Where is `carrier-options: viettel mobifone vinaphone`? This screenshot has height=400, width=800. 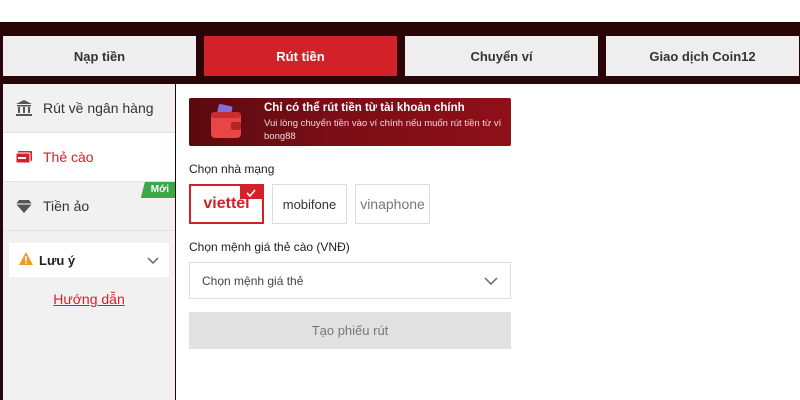
carrier-options: viettel mobifone vinaphone is located at coordinates (309, 204).